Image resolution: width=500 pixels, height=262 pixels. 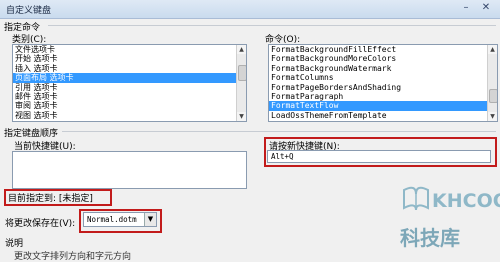 I want to click on save-changes-value: Normal.dotm, so click(x=112, y=219).